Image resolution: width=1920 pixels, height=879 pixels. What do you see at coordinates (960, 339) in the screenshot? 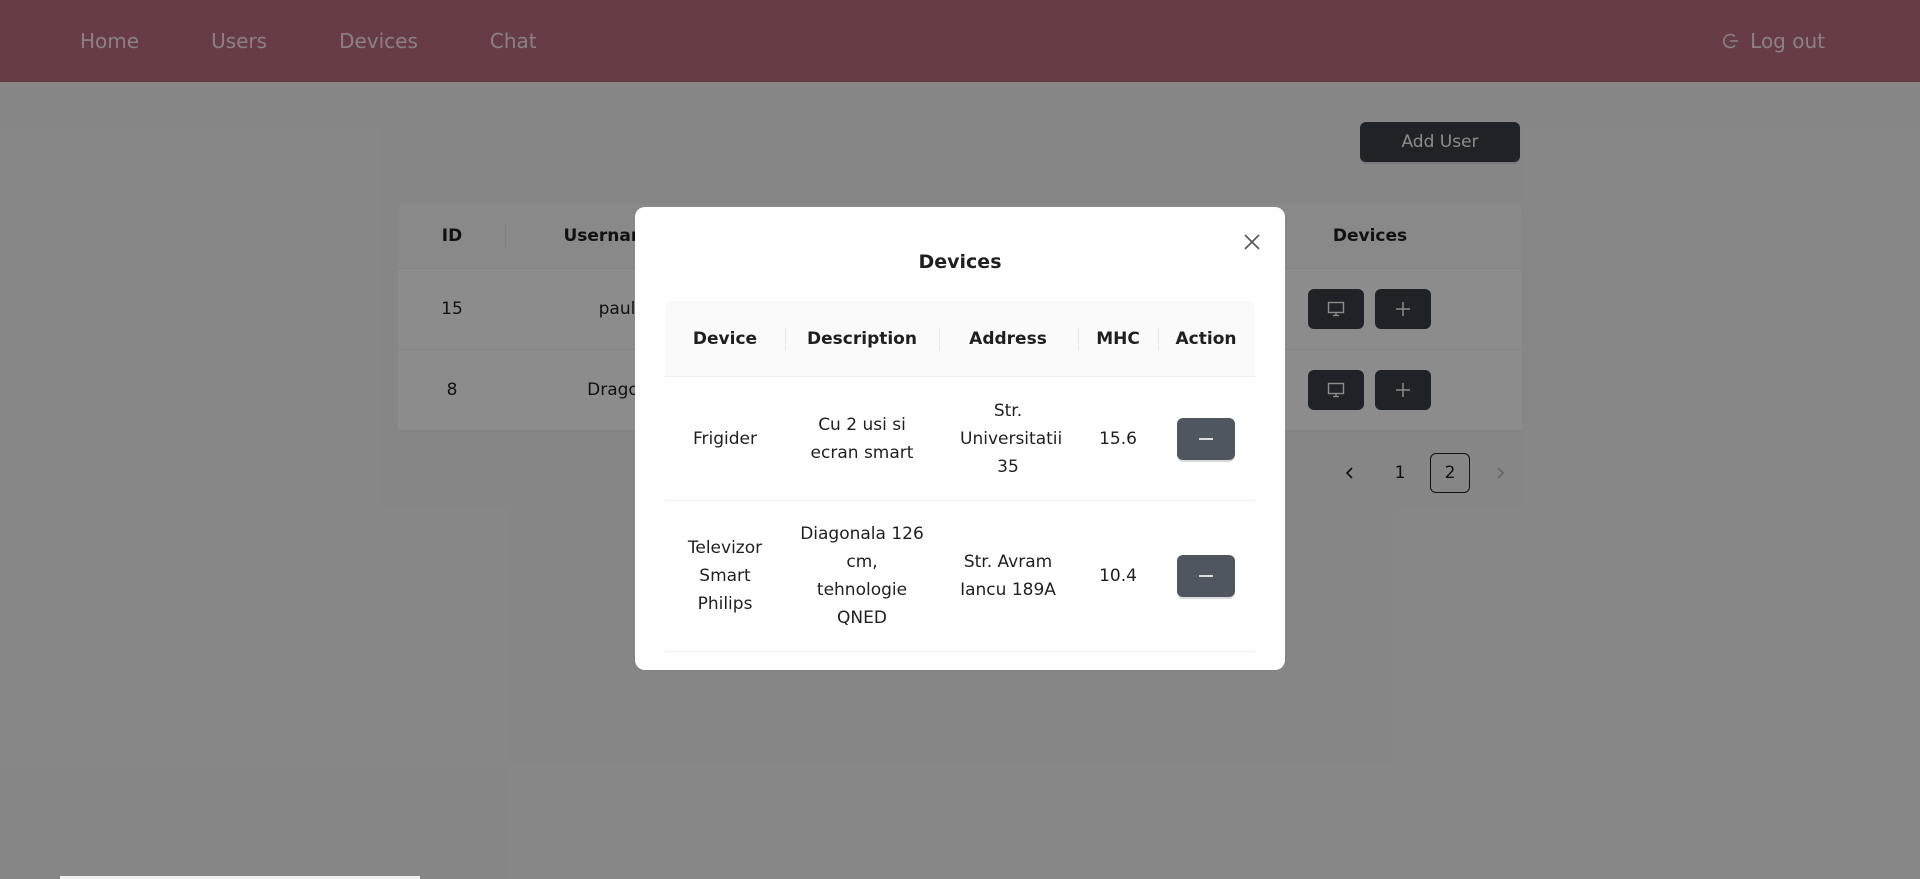
I see `devices-table-header: Device Description Address MHC Action` at bounding box center [960, 339].